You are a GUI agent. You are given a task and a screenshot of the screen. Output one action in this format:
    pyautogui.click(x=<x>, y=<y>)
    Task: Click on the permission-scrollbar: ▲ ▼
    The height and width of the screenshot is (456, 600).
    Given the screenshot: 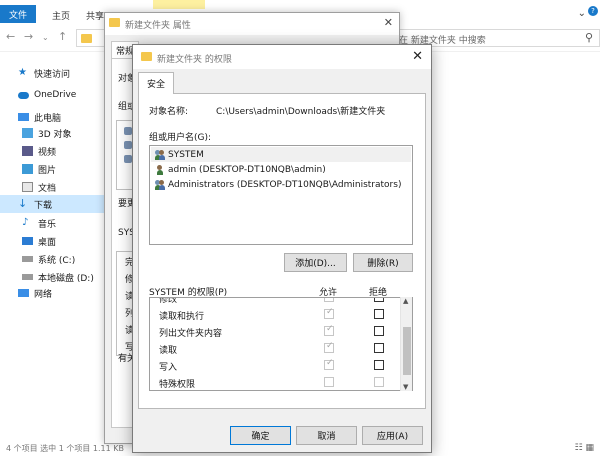 What is the action you would take?
    pyautogui.click(x=406, y=344)
    